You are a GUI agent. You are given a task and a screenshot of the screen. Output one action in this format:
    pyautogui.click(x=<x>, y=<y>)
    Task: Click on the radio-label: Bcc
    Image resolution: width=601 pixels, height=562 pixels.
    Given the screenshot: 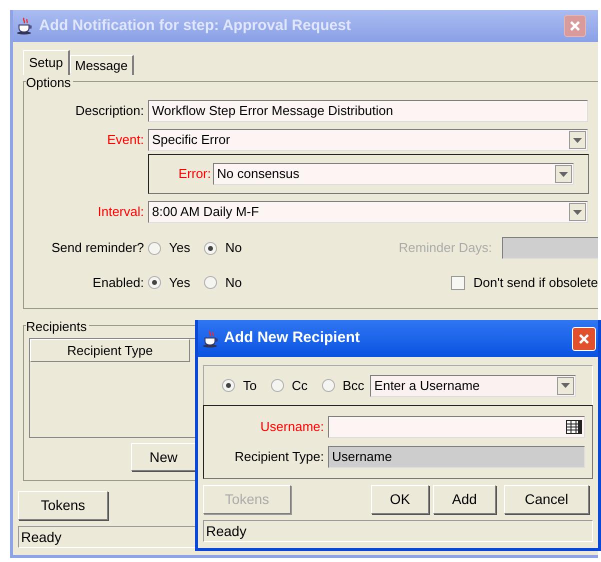 What is the action you would take?
    pyautogui.click(x=353, y=385)
    